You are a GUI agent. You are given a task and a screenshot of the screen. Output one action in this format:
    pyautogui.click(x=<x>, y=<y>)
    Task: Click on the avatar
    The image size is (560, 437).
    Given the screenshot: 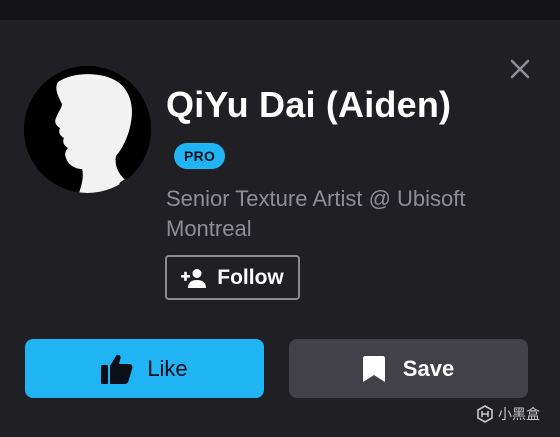 What is the action you would take?
    pyautogui.click(x=87, y=129)
    